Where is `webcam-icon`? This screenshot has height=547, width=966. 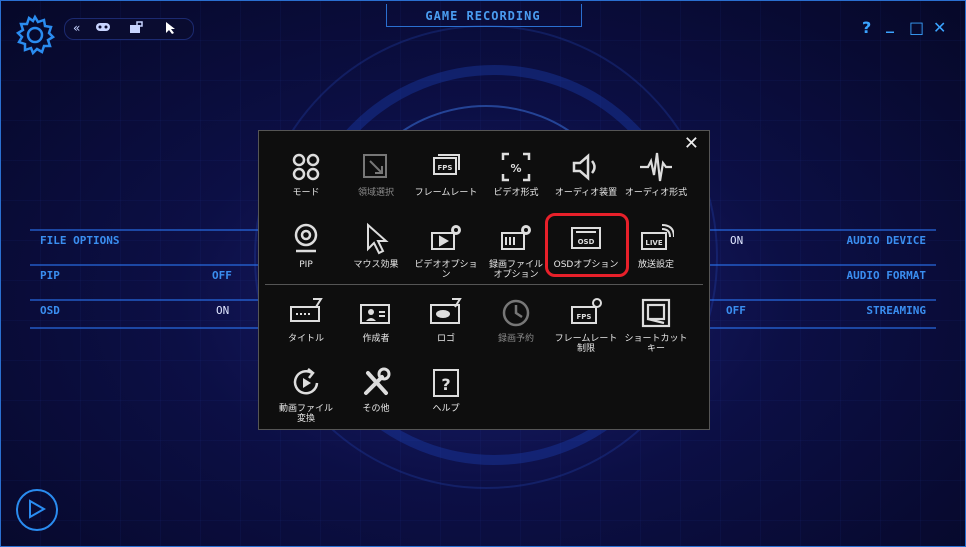
webcam-icon is located at coordinates (306, 238).